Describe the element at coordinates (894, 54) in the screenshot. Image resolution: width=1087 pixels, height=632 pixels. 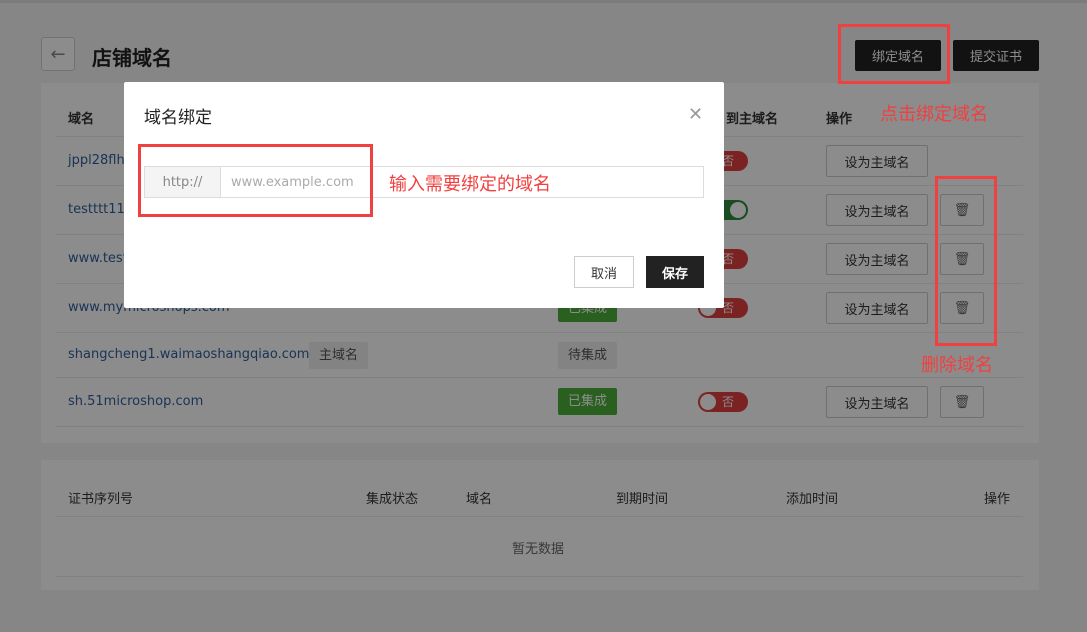
I see `bind-highlight-box` at that location.